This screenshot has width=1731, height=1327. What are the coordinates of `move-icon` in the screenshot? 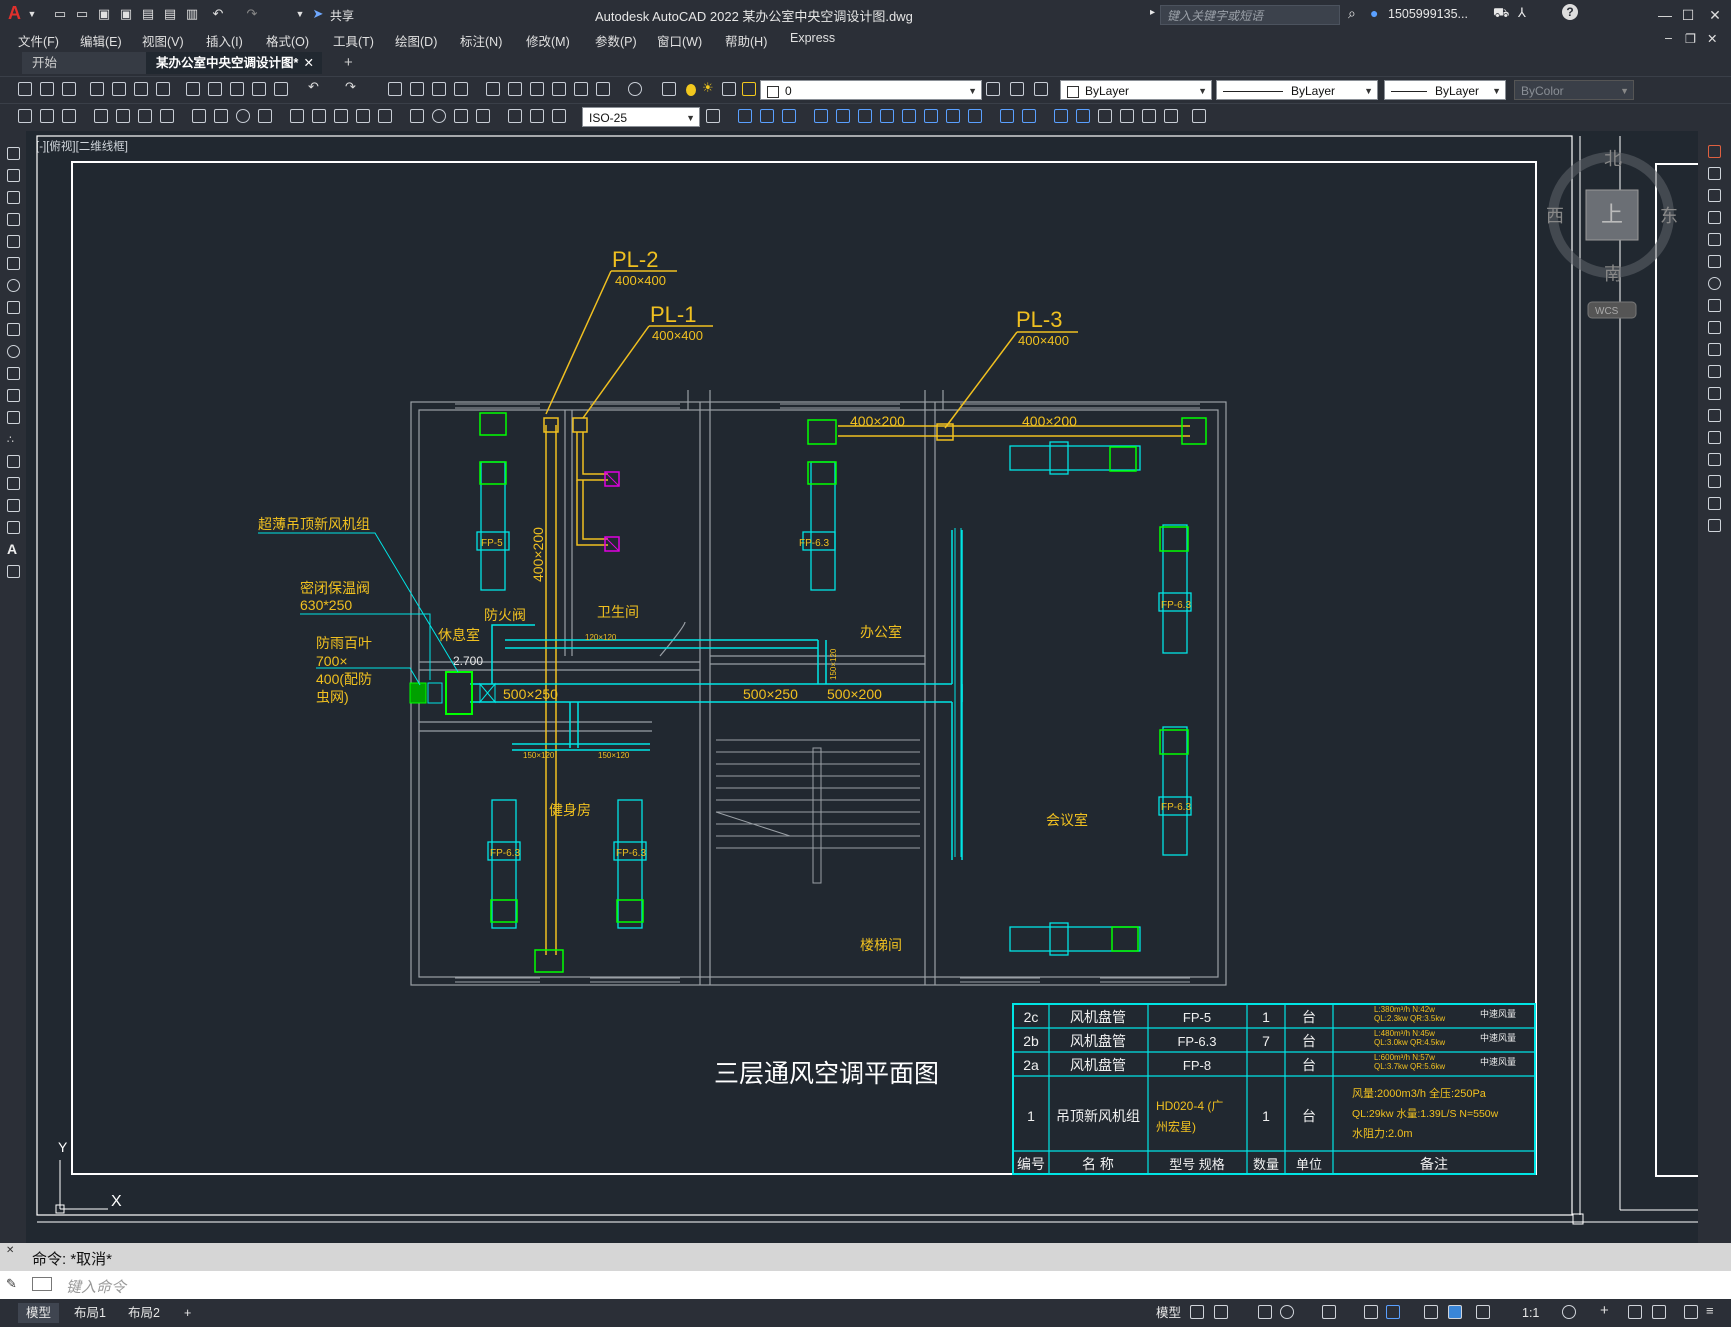 It's located at (1714, 261).